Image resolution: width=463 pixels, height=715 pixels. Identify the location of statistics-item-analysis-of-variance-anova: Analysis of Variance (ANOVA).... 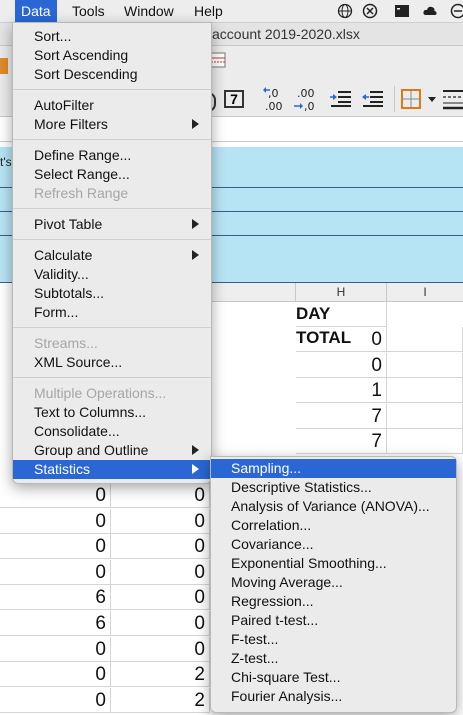
(333, 506).